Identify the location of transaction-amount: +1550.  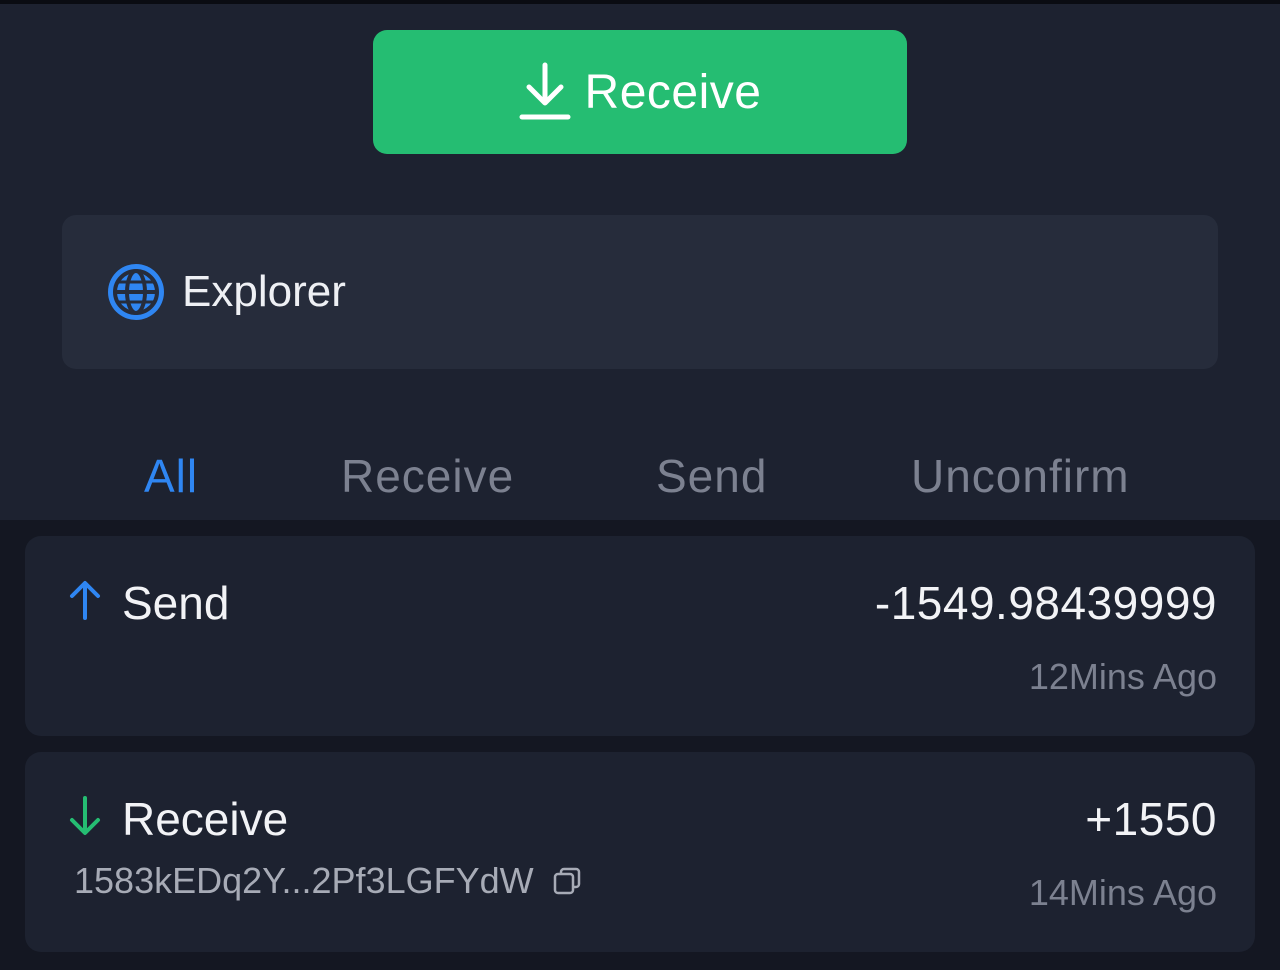
(1151, 819).